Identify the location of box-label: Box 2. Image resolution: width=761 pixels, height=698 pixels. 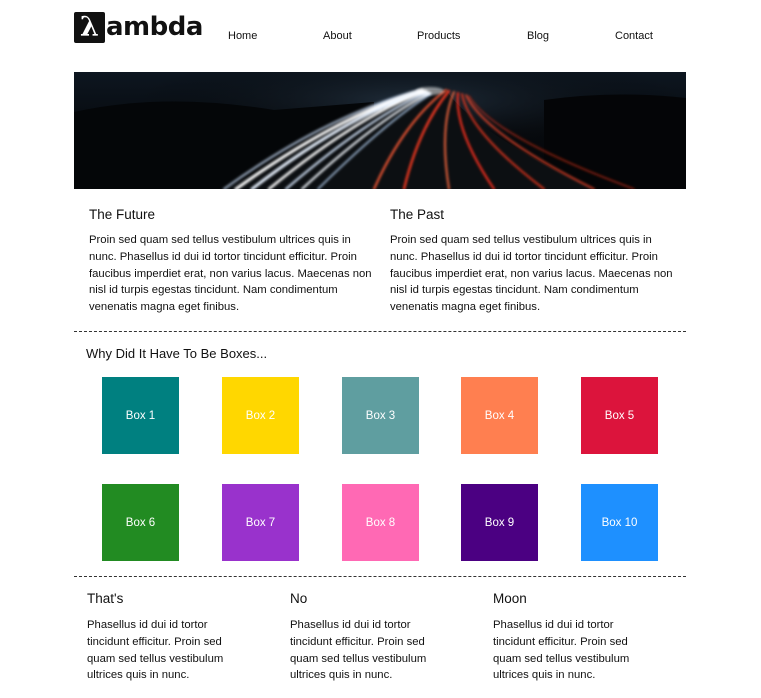
(260, 415).